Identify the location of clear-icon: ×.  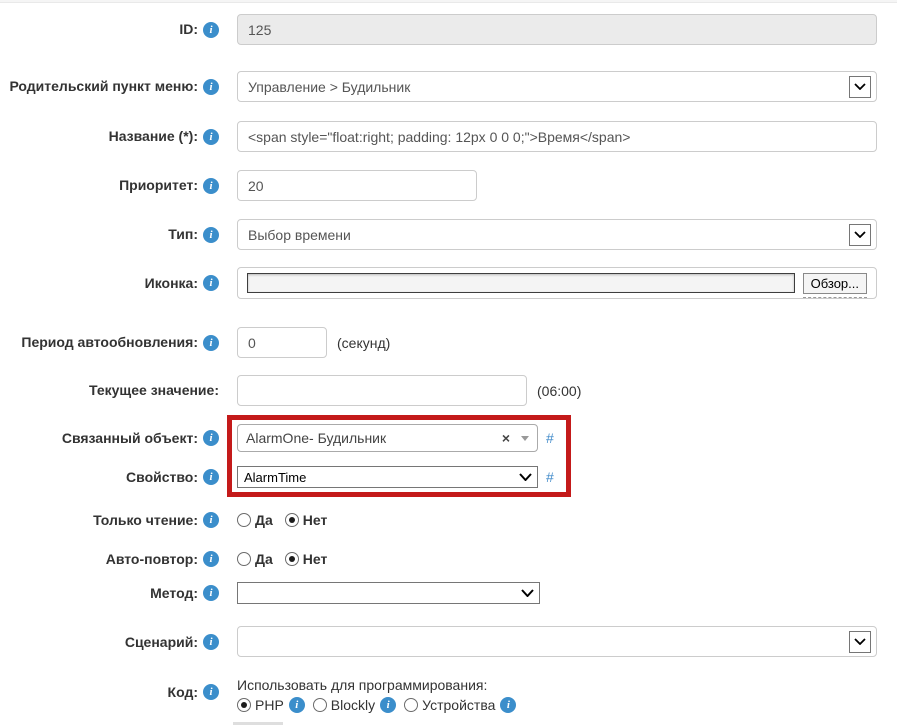
(506, 438).